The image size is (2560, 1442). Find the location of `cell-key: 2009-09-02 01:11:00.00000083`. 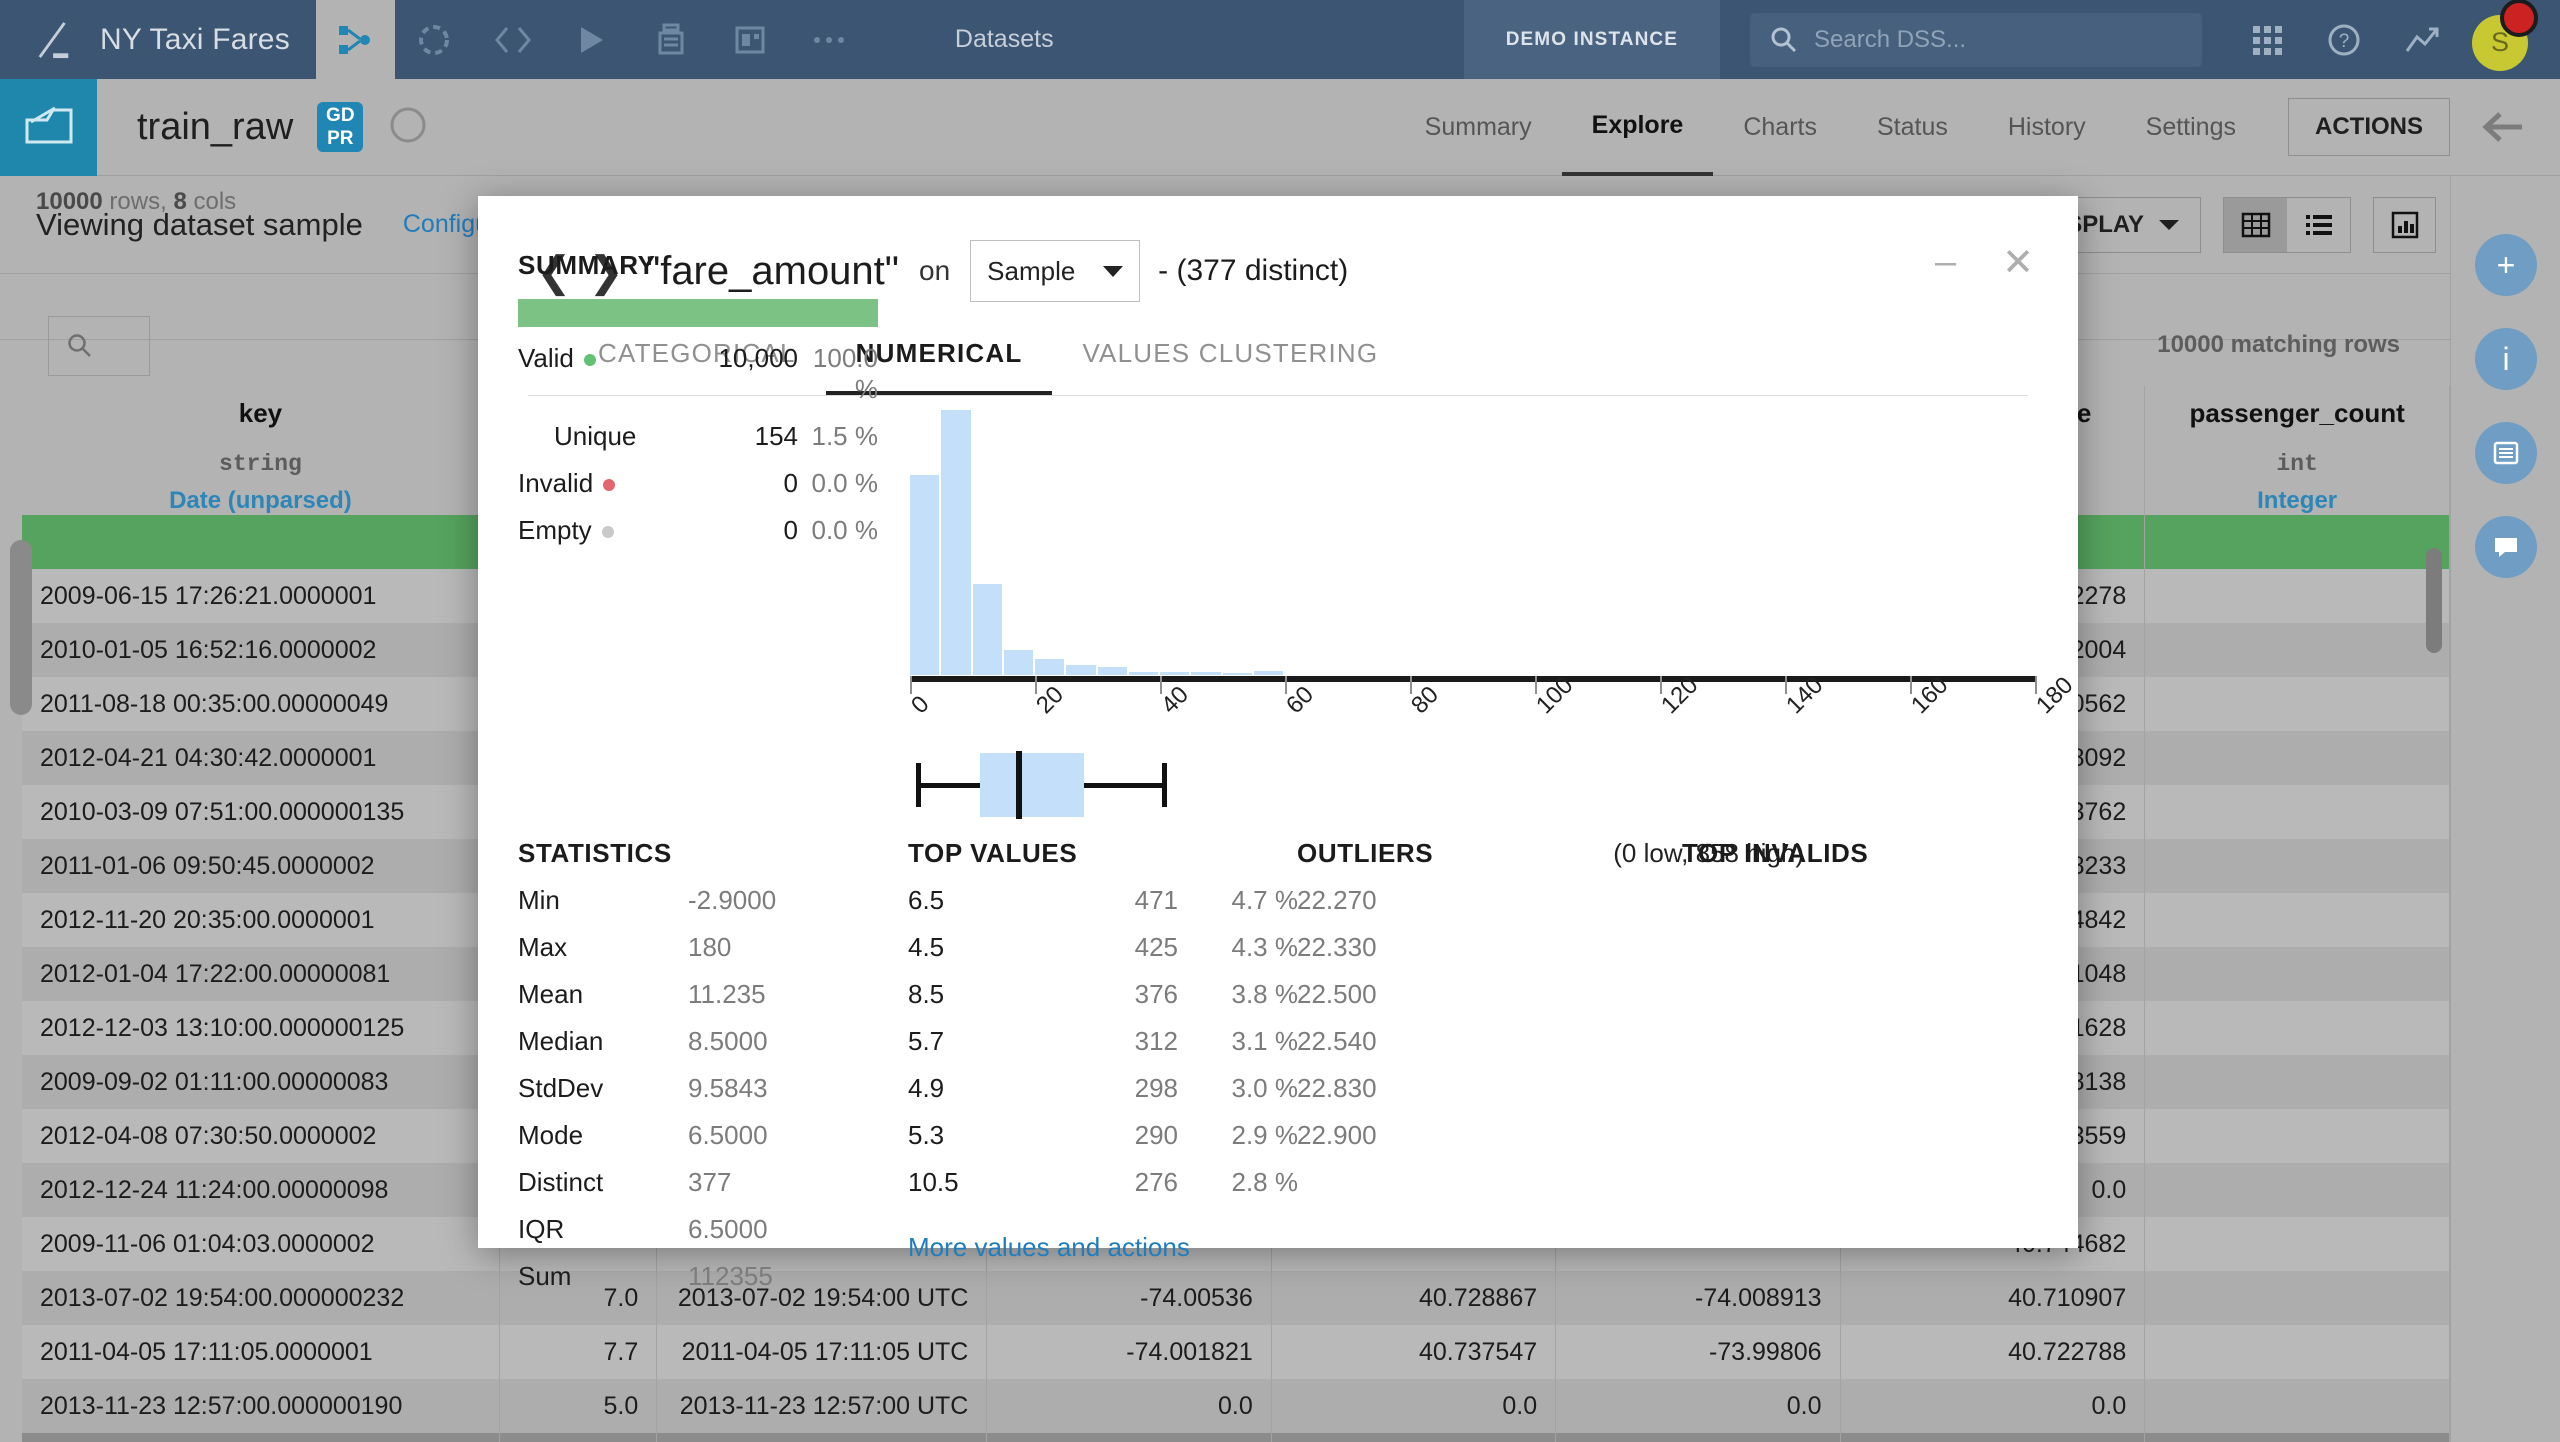

cell-key: 2009-09-02 01:11:00.00000083 is located at coordinates (261, 1082).